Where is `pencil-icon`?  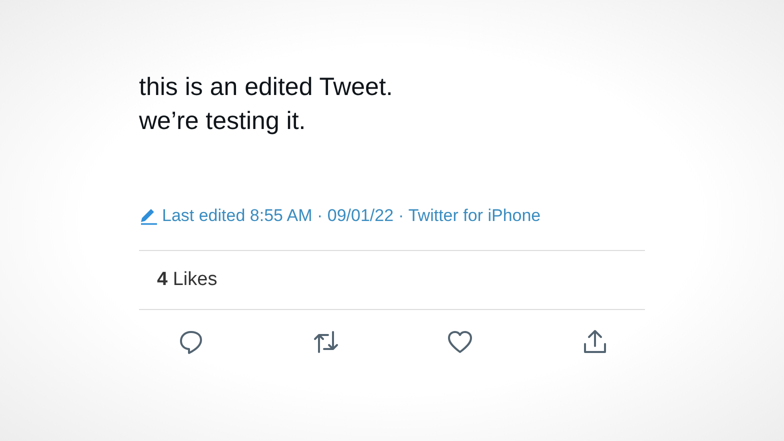 pencil-icon is located at coordinates (149, 216).